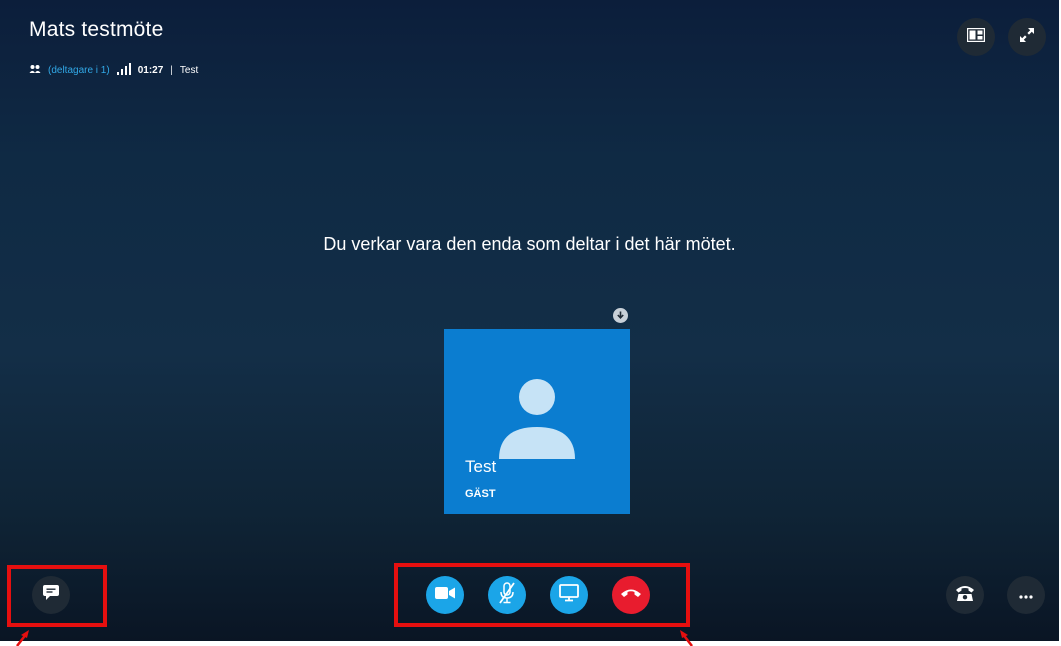 Image resolution: width=1061 pixels, height=646 pixels. I want to click on participant-tile: Test GÄST, so click(537, 421).